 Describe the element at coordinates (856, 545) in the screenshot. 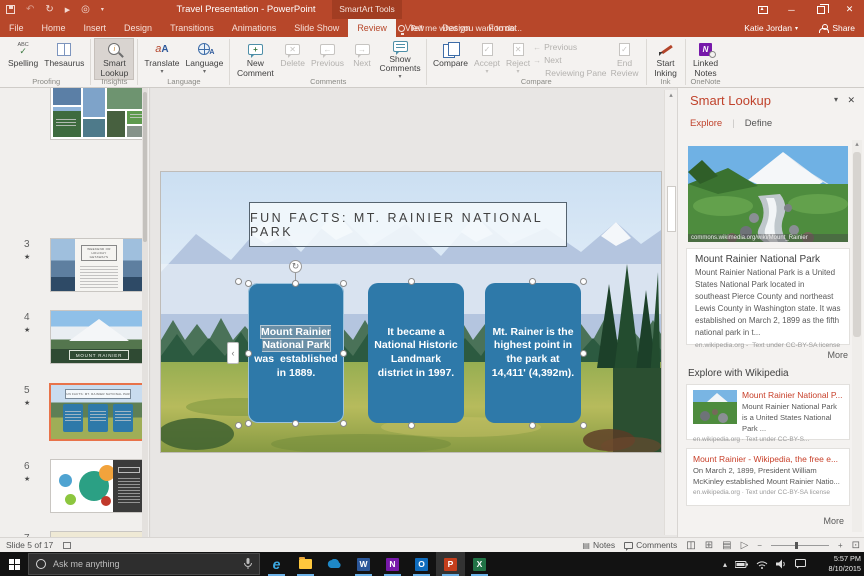

I see `fit-slide-button: ⊡` at that location.